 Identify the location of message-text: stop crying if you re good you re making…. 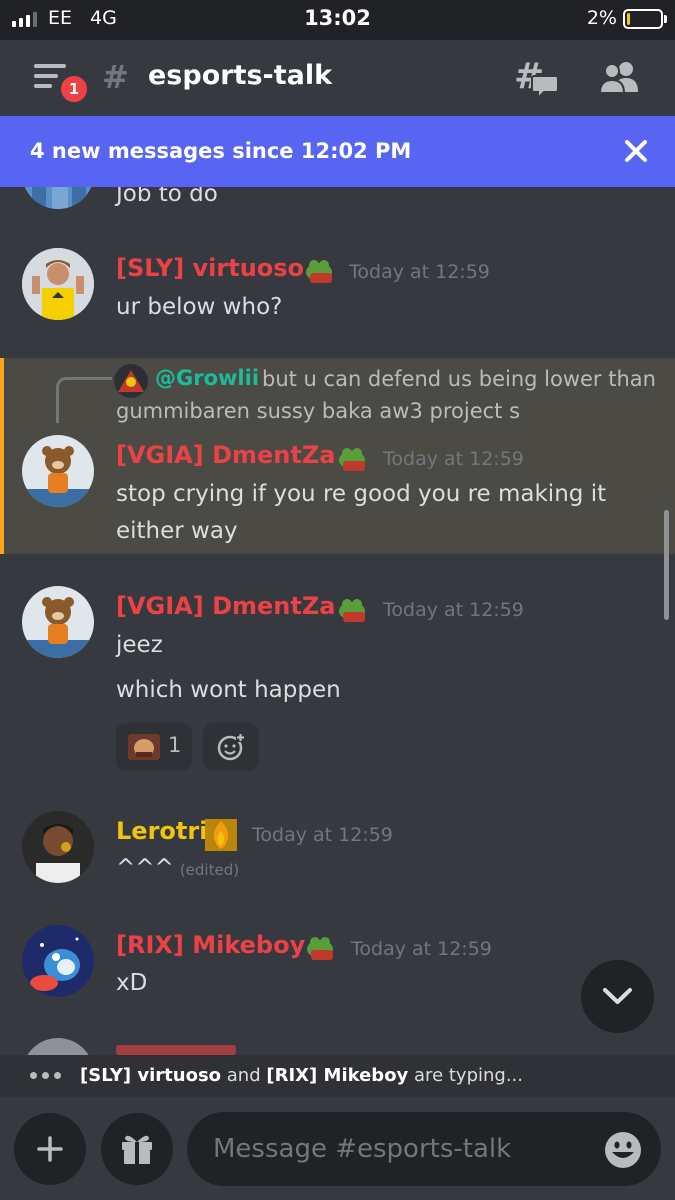
(361, 494).